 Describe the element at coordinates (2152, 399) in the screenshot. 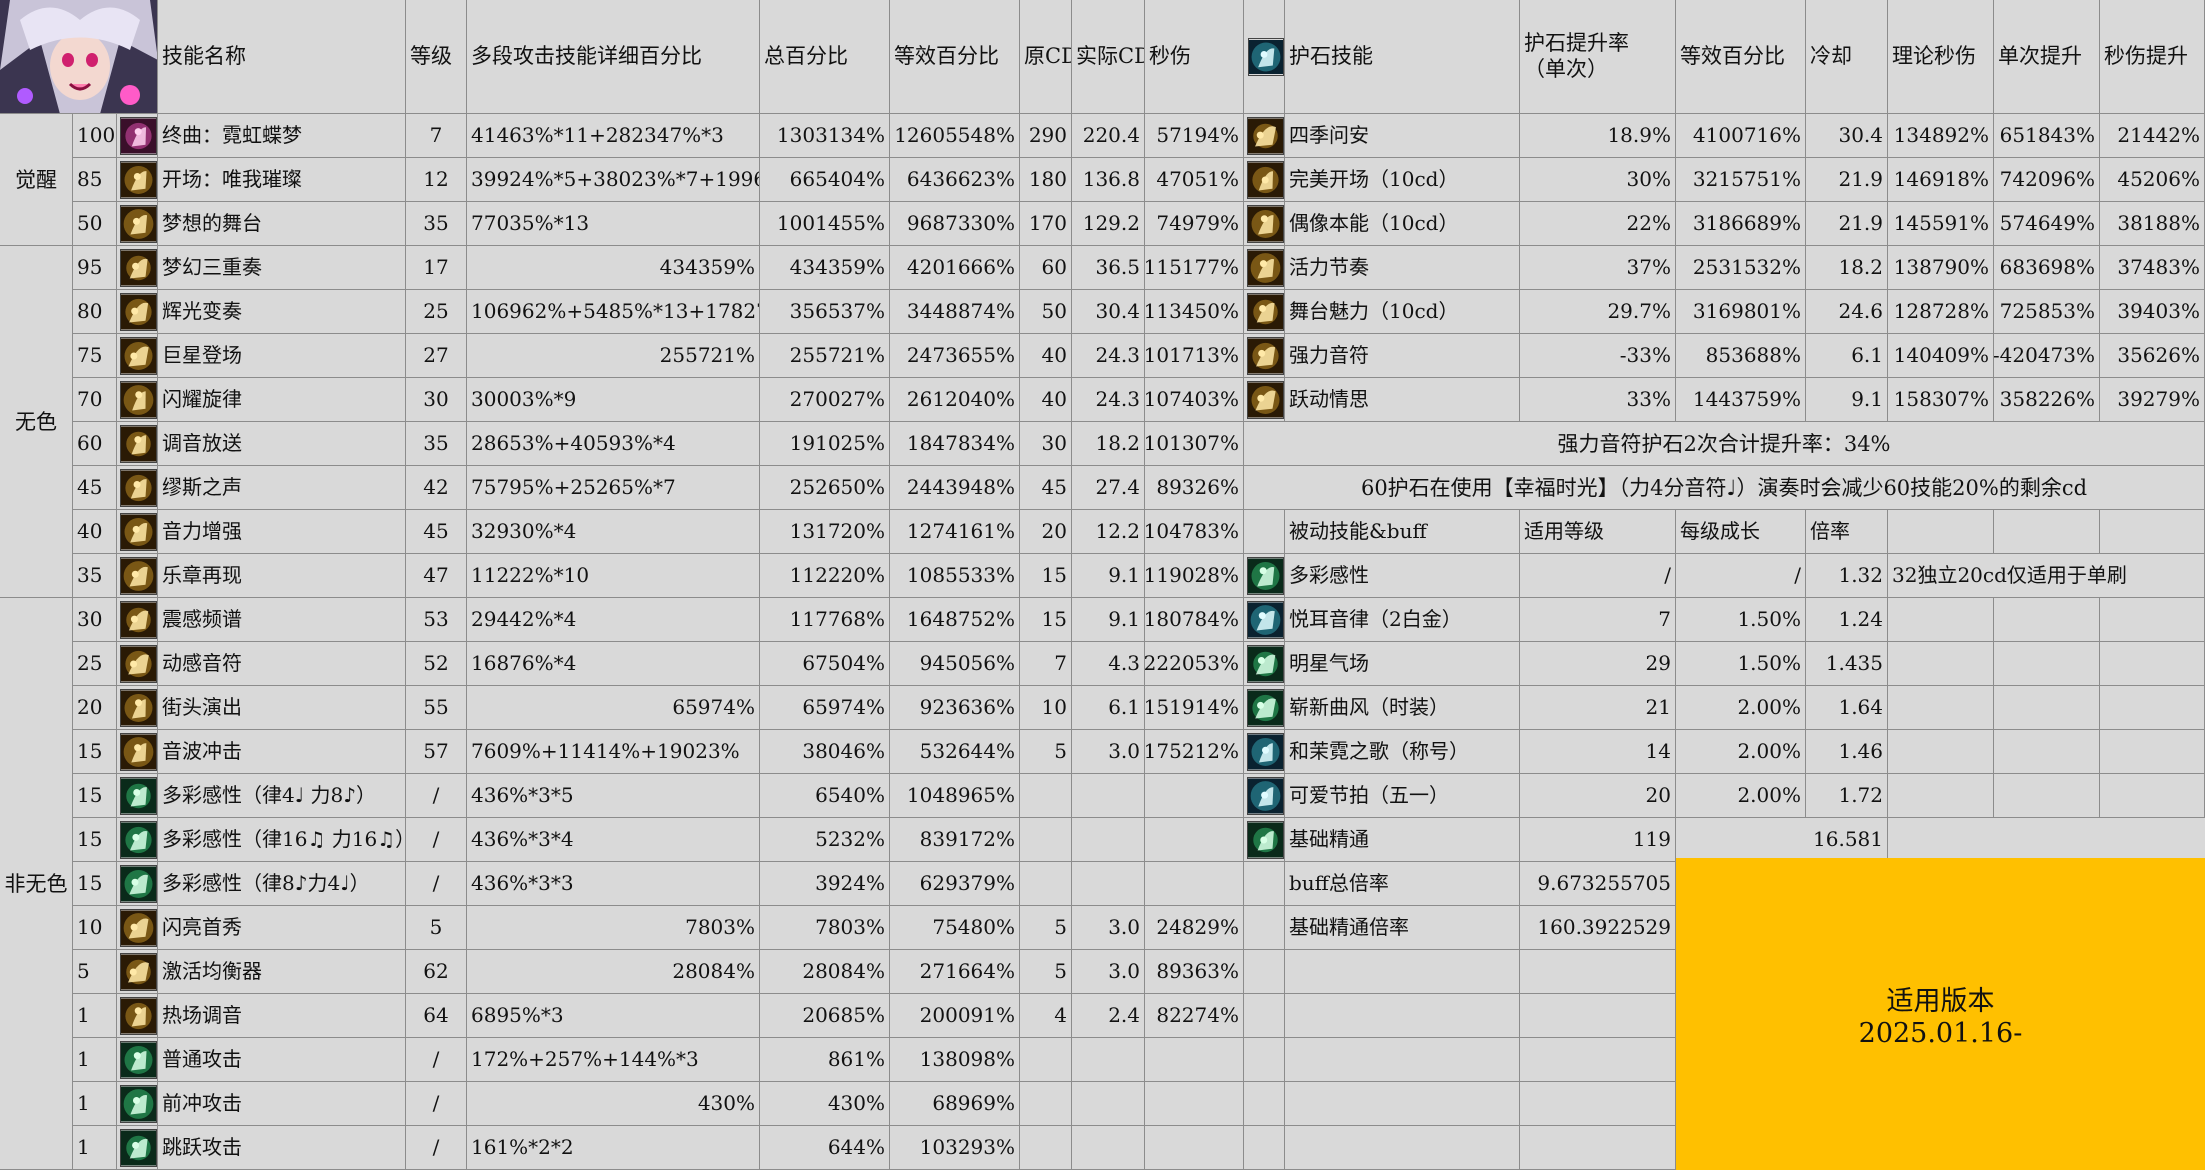

I see `talisman-dps-gain: 39279%` at that location.